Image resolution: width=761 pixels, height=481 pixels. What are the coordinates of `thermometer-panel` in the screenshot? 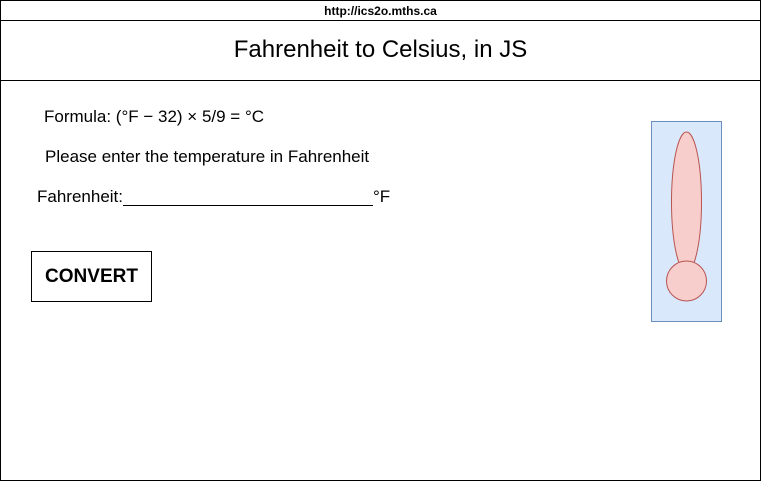 It's located at (686, 221).